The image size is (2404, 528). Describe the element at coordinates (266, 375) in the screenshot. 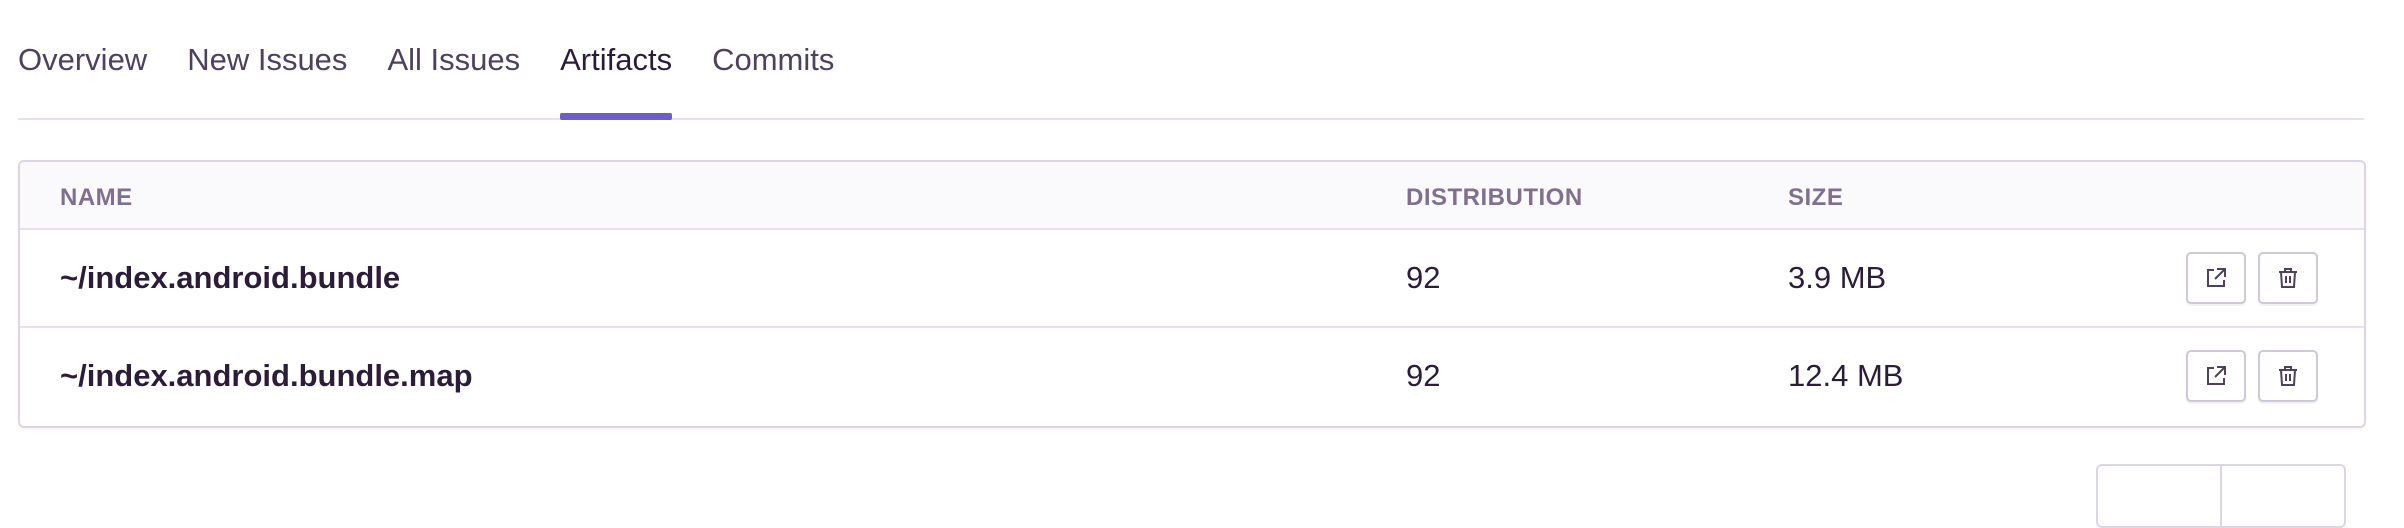

I see `artifact-name: ~/index.android.bundle.map` at that location.